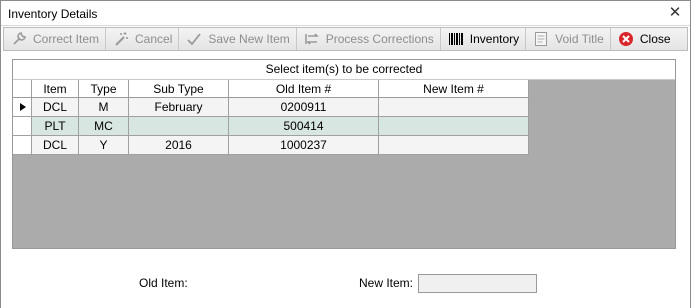 Image resolution: width=691 pixels, height=308 pixels. I want to click on close-button: Close, so click(644, 39).